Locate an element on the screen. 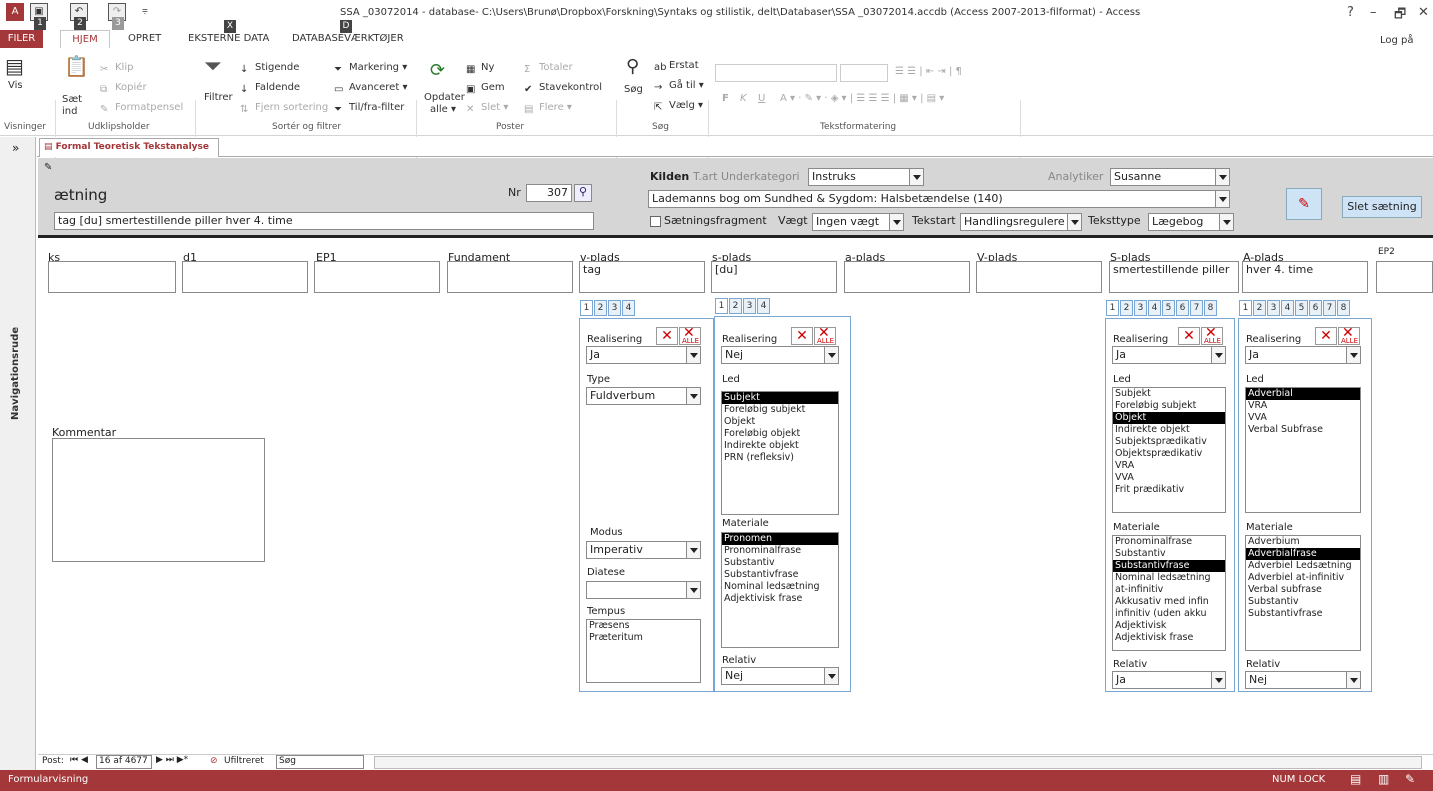 The image size is (1433, 791). list-item: Nominal ledsætning is located at coordinates (780, 587).